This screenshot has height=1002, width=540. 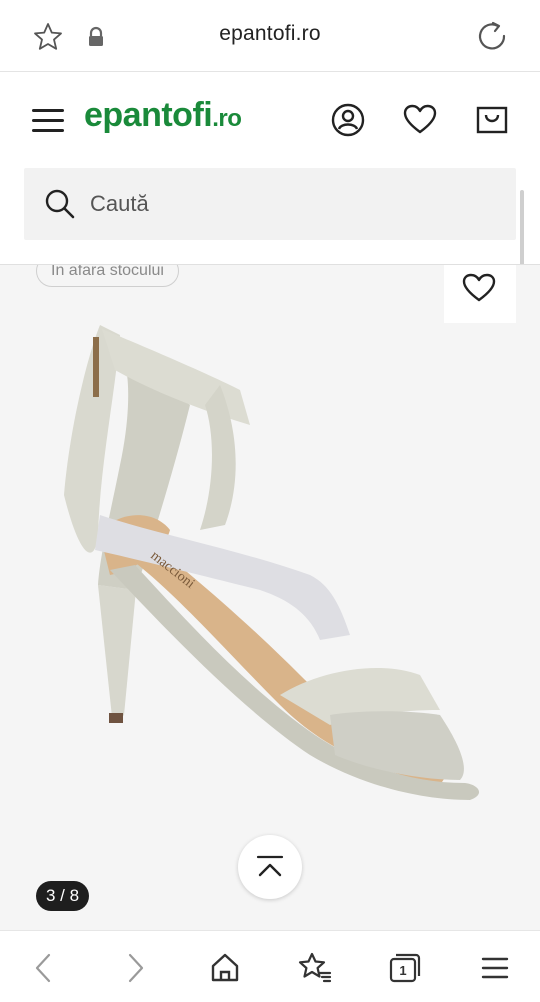 What do you see at coordinates (44, 968) in the screenshot?
I see `back-icon` at bounding box center [44, 968].